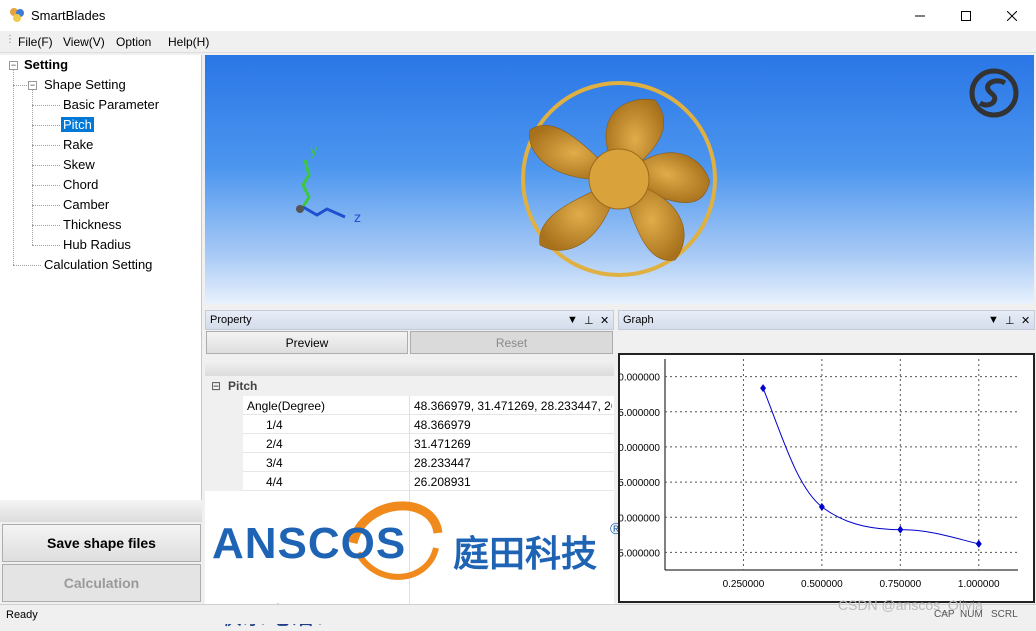 This screenshot has width=1036, height=631. What do you see at coordinates (442, 425) in the screenshot?
I see `property-value: 48.366979` at bounding box center [442, 425].